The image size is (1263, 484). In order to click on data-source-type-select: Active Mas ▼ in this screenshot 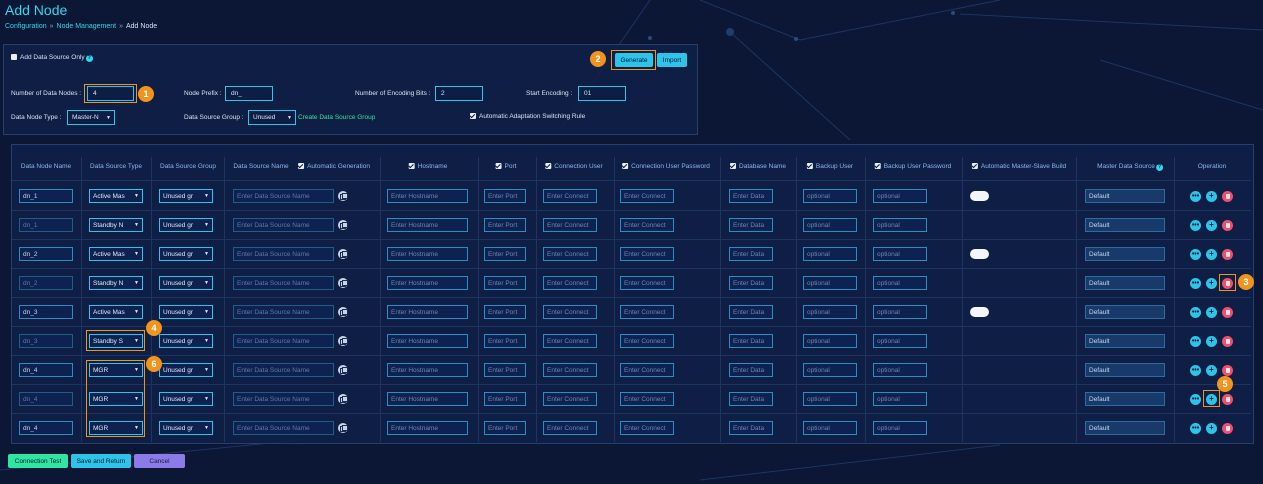, I will do `click(116, 196)`.